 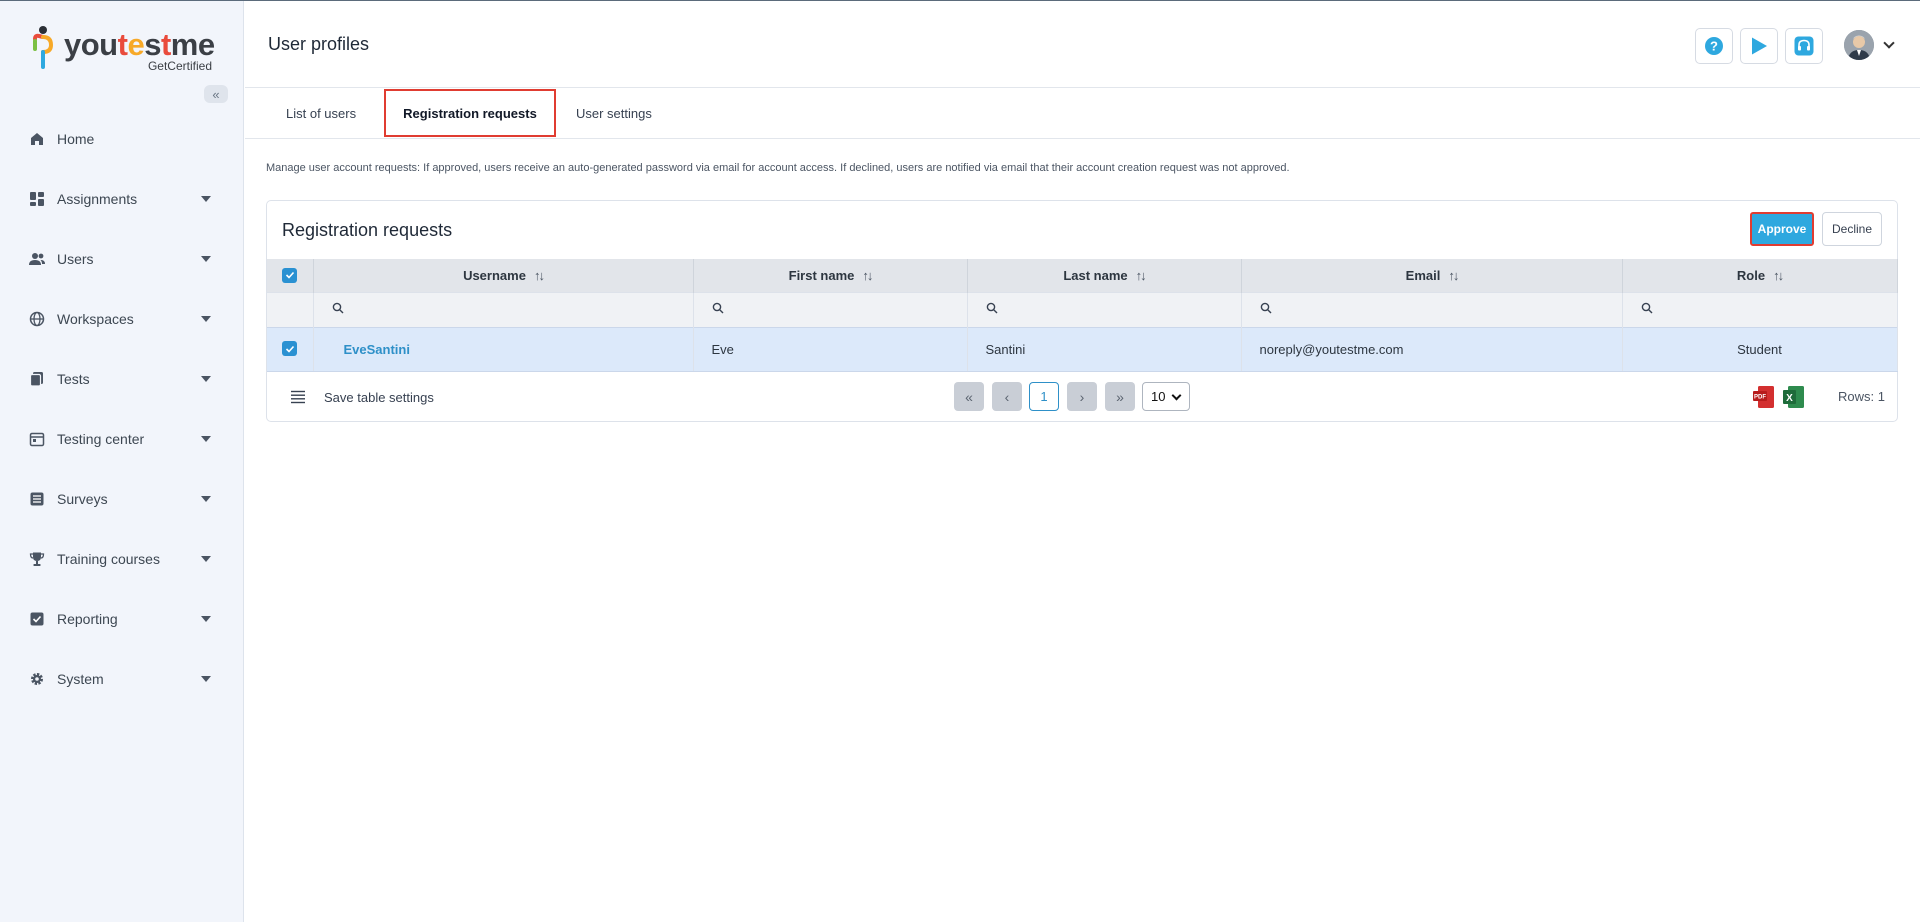 I want to click on play-icon, so click(x=1759, y=46).